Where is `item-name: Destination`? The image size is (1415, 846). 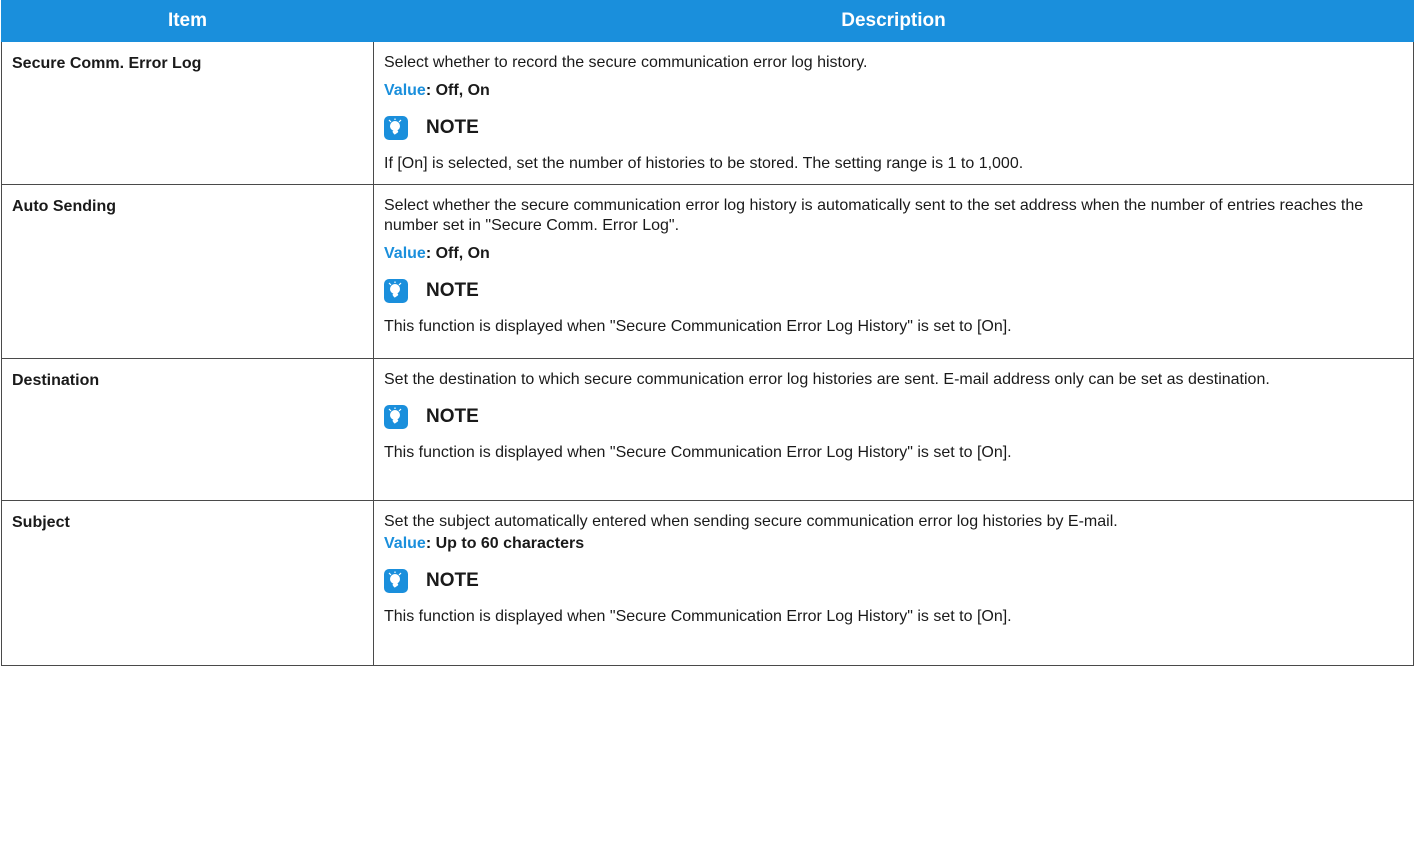 item-name: Destination is located at coordinates (187, 429).